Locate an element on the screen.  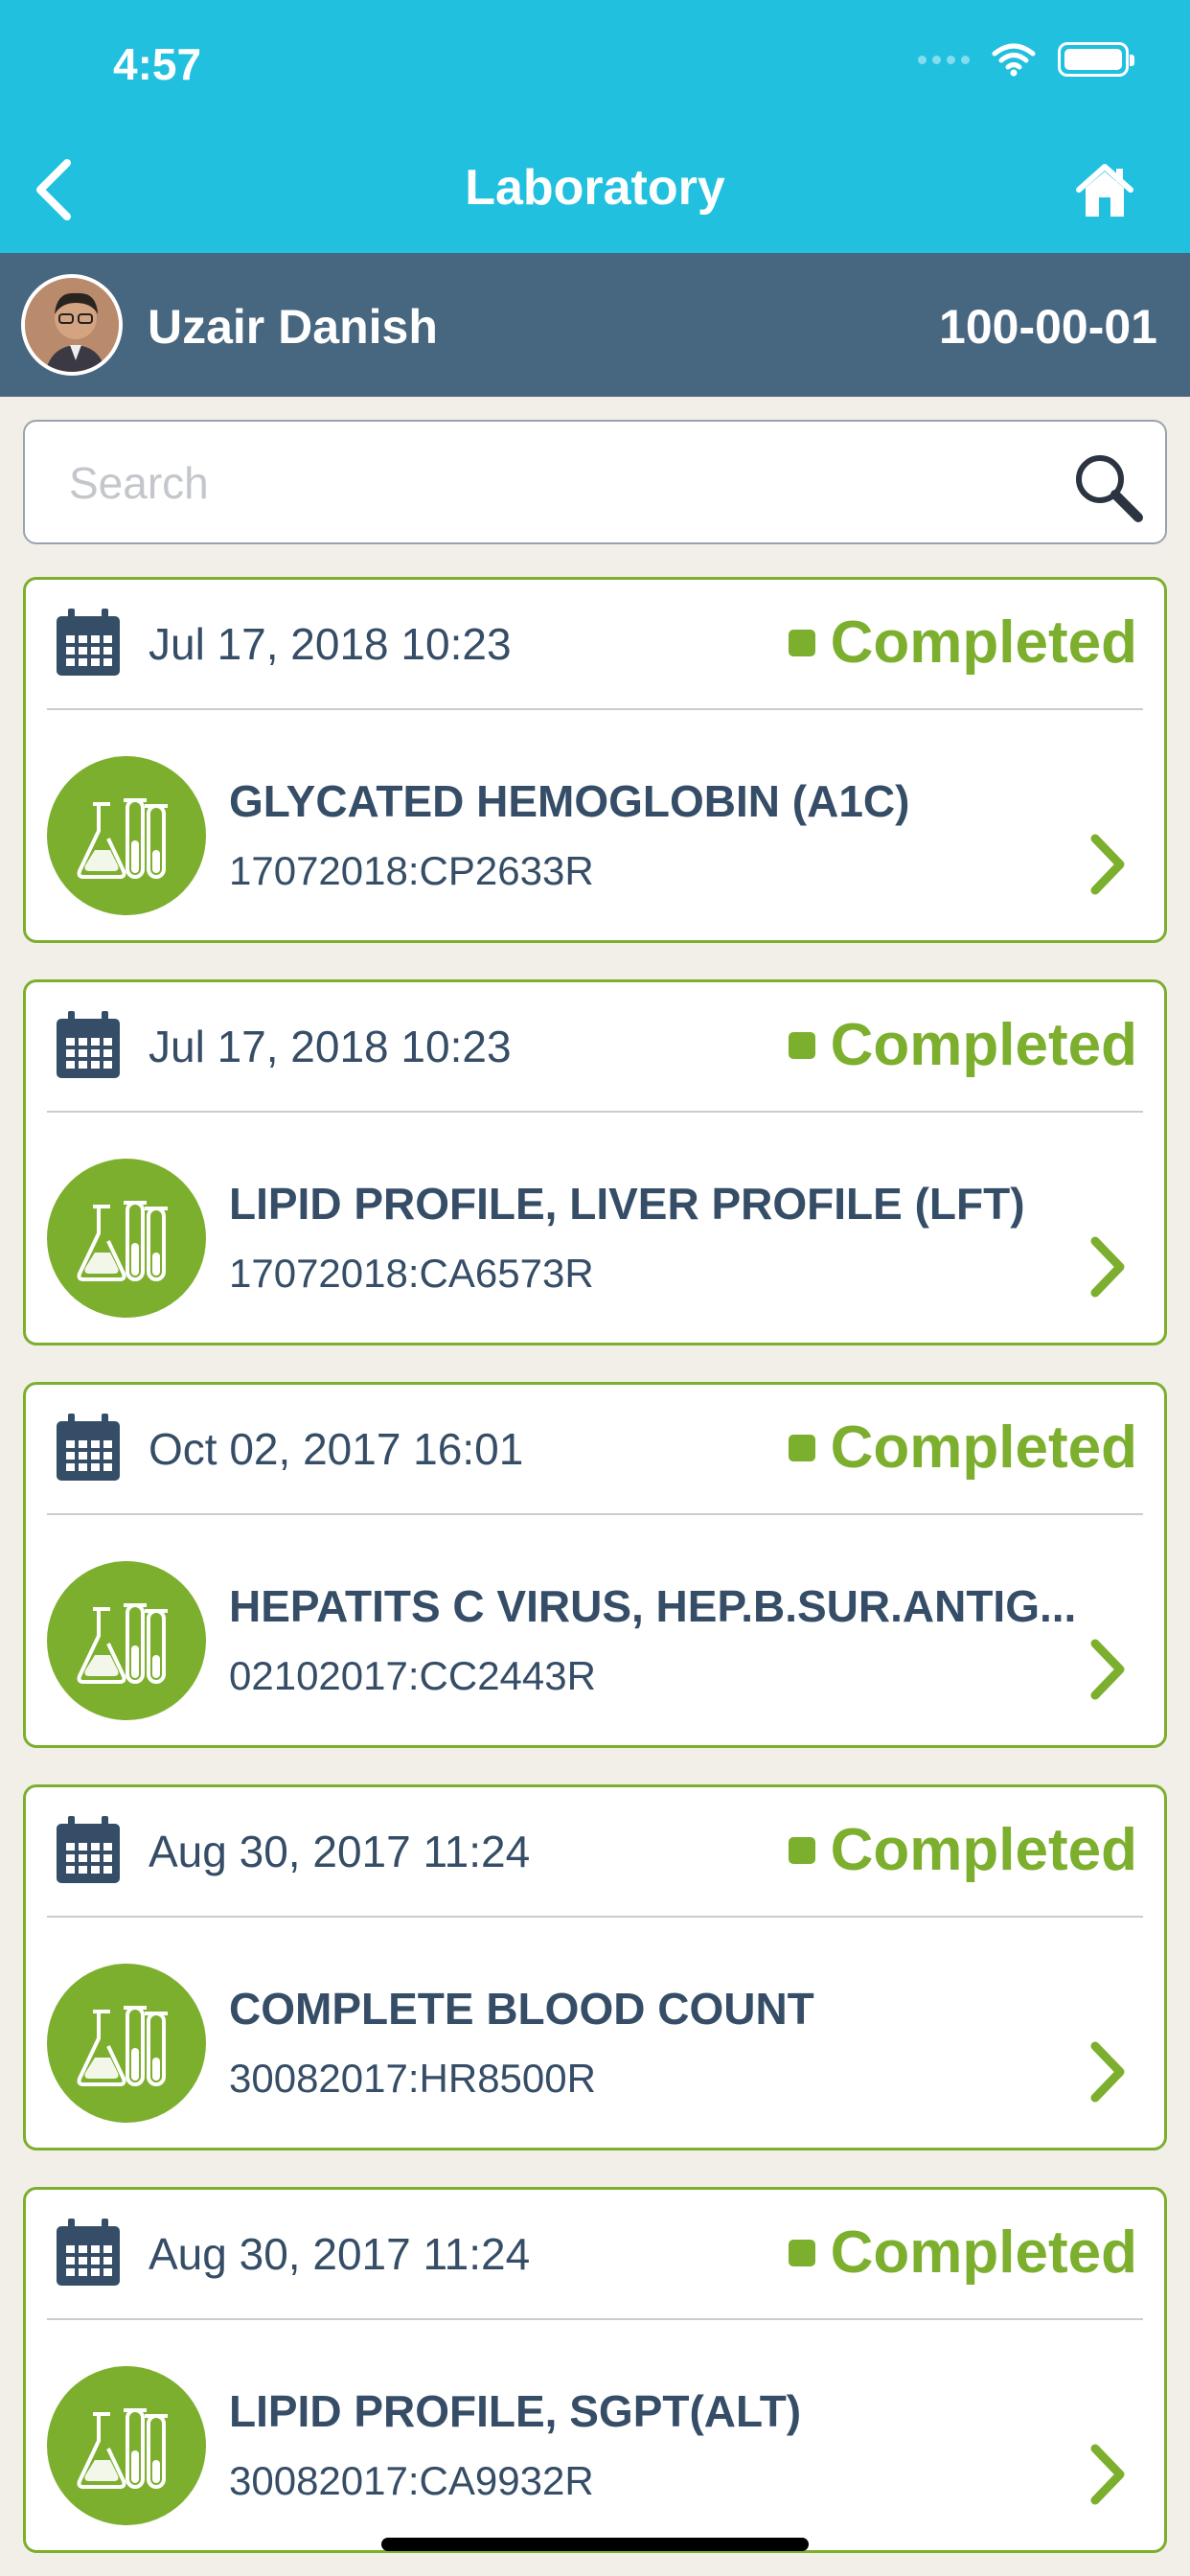
test-code: 30082017:HR8500R is located at coordinates (413, 2078).